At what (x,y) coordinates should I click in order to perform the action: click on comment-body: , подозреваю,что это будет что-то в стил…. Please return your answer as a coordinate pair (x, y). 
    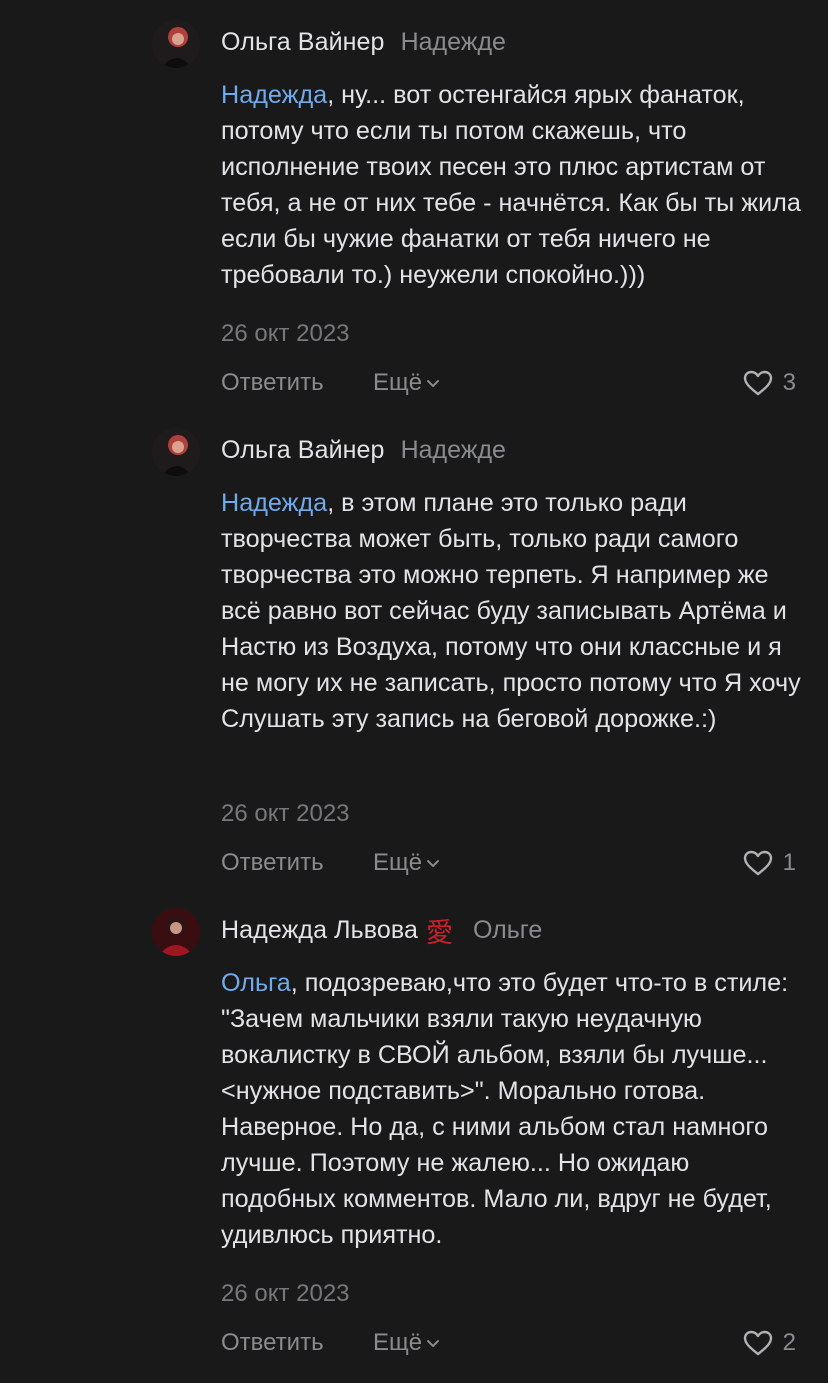
    Looking at the image, I should click on (508, 1109).